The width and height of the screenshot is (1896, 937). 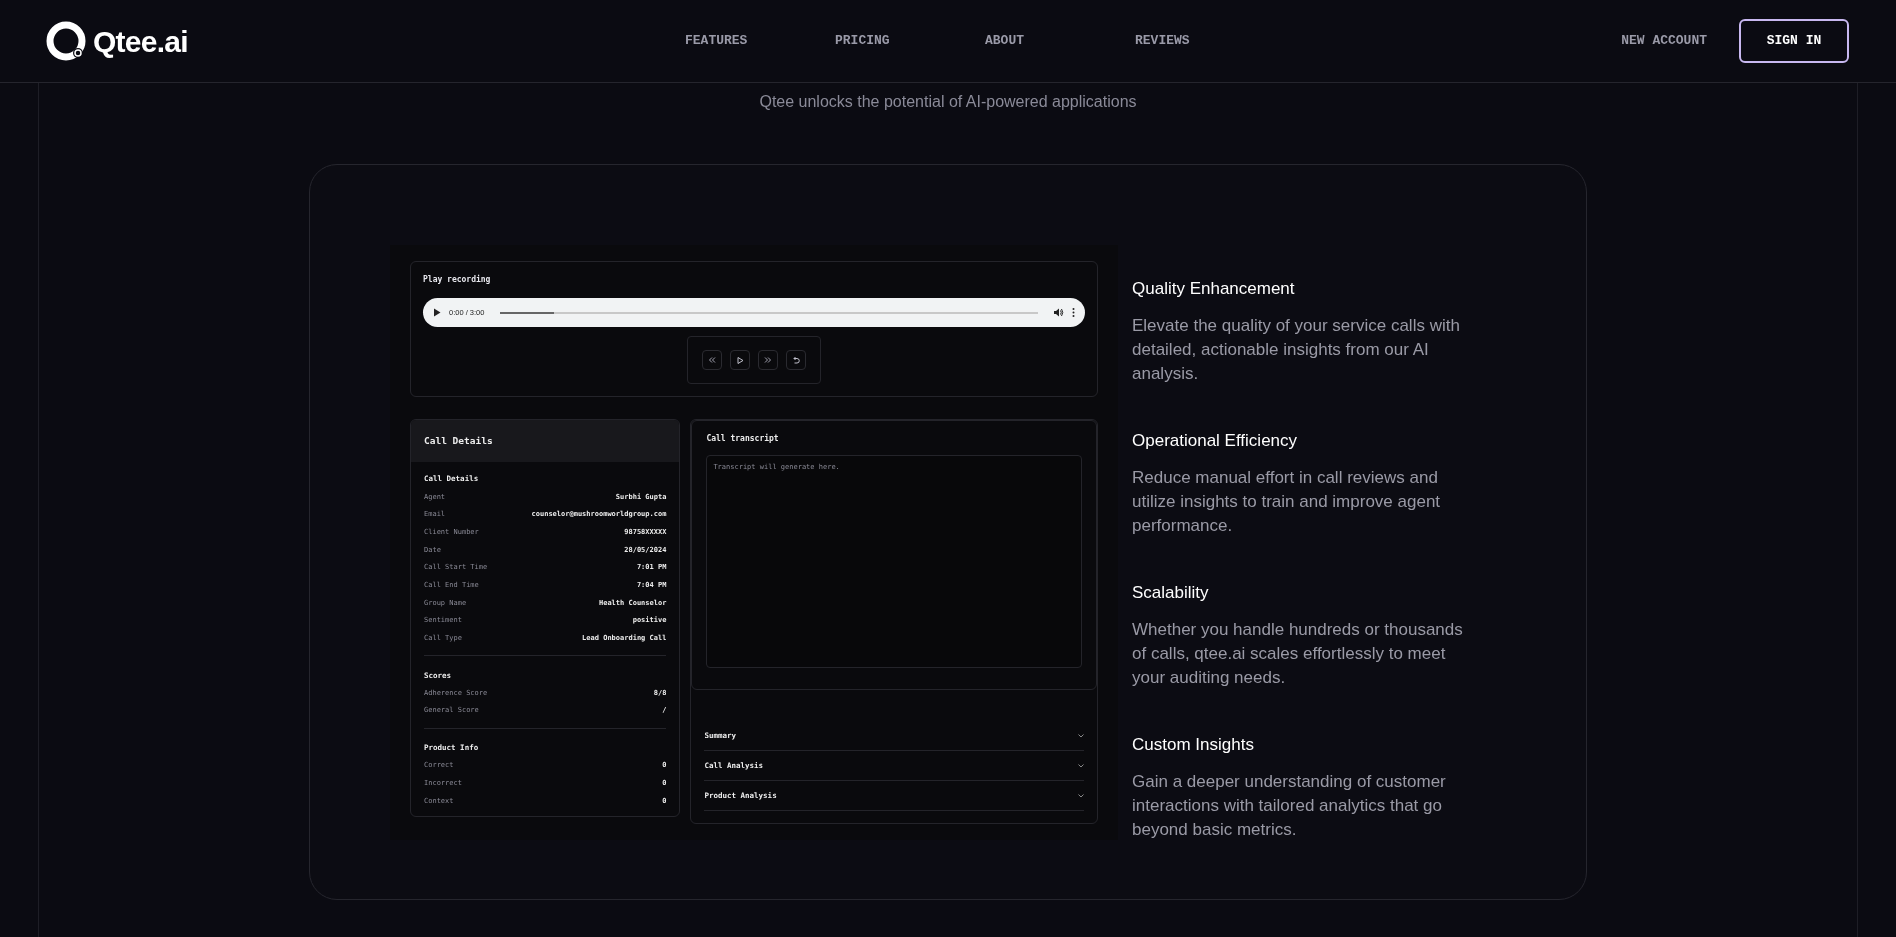 What do you see at coordinates (140, 41) in the screenshot?
I see `brand-logo-text: Qtee.ai` at bounding box center [140, 41].